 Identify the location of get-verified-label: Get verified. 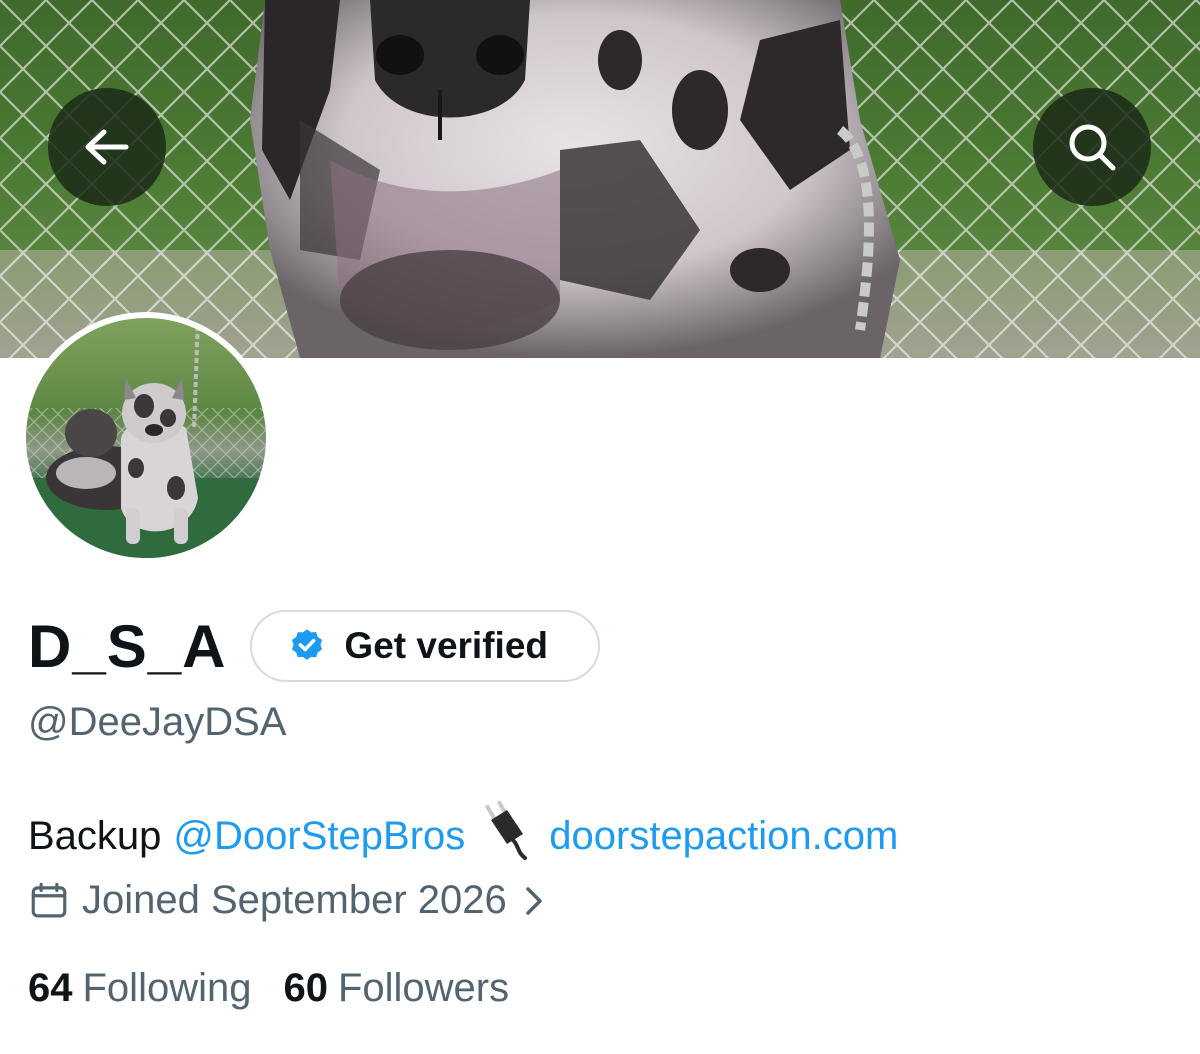
(446, 645).